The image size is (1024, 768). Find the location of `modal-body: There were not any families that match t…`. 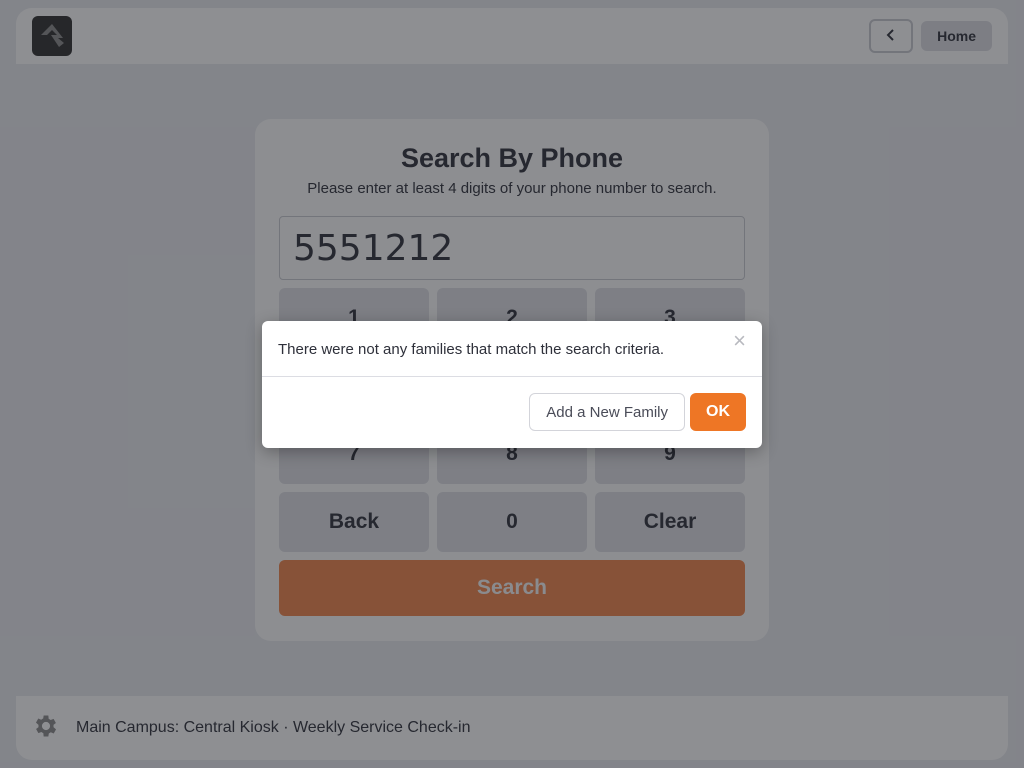

modal-body: There were not any families that match t… is located at coordinates (512, 349).